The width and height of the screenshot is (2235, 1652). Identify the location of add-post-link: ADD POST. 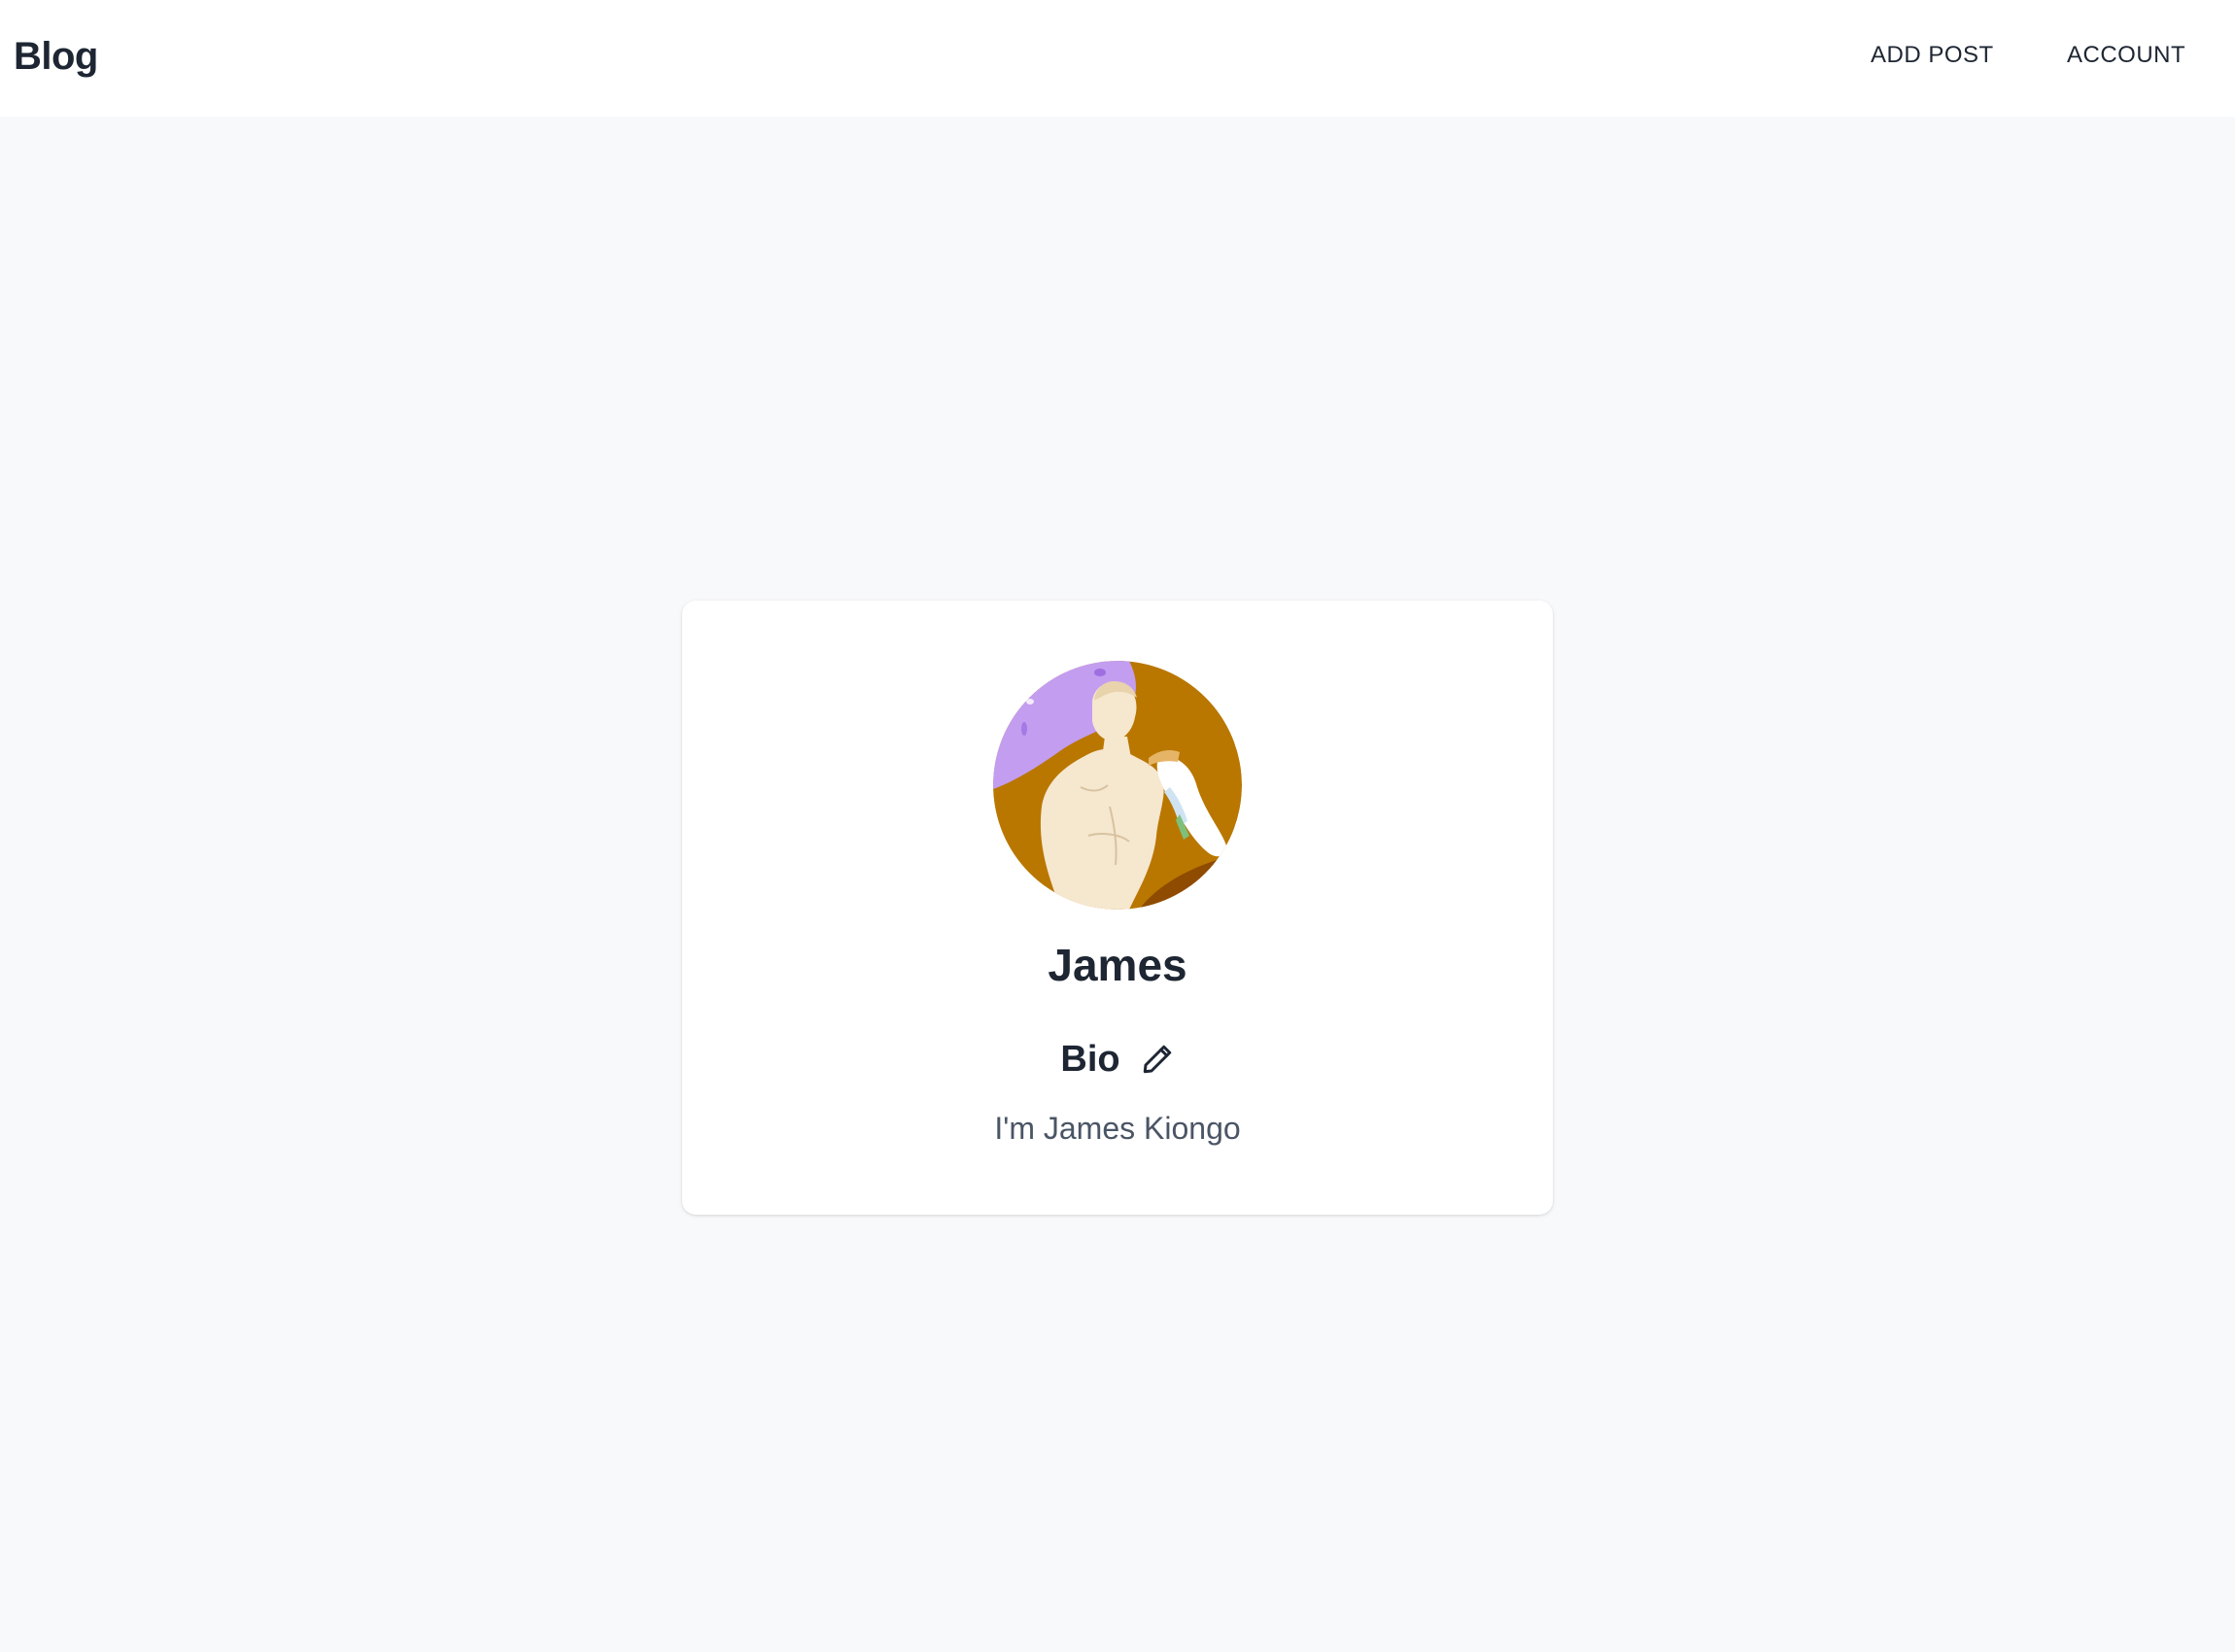
(1933, 56).